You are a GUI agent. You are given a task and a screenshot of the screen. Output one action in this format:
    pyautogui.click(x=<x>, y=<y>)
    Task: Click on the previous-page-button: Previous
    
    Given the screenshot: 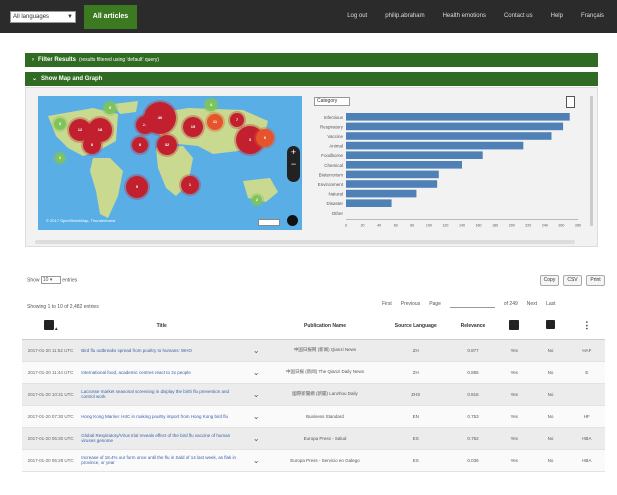 What is the action you would take?
    pyautogui.click(x=410, y=304)
    